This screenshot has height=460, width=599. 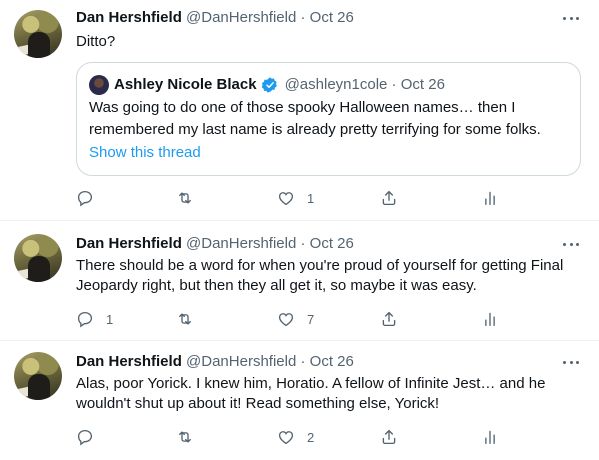 I want to click on verified-icon, so click(x=270, y=85).